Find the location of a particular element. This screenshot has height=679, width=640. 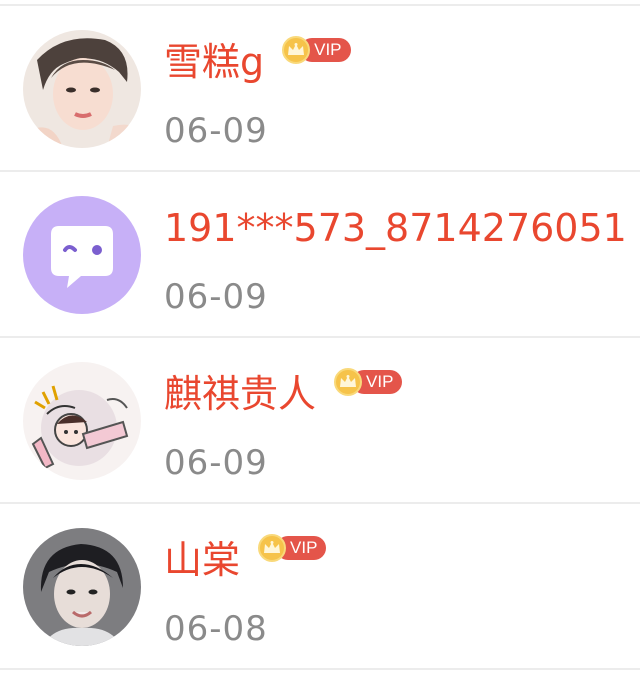

name-row: 麒祺贵人 VIP is located at coordinates (283, 393).